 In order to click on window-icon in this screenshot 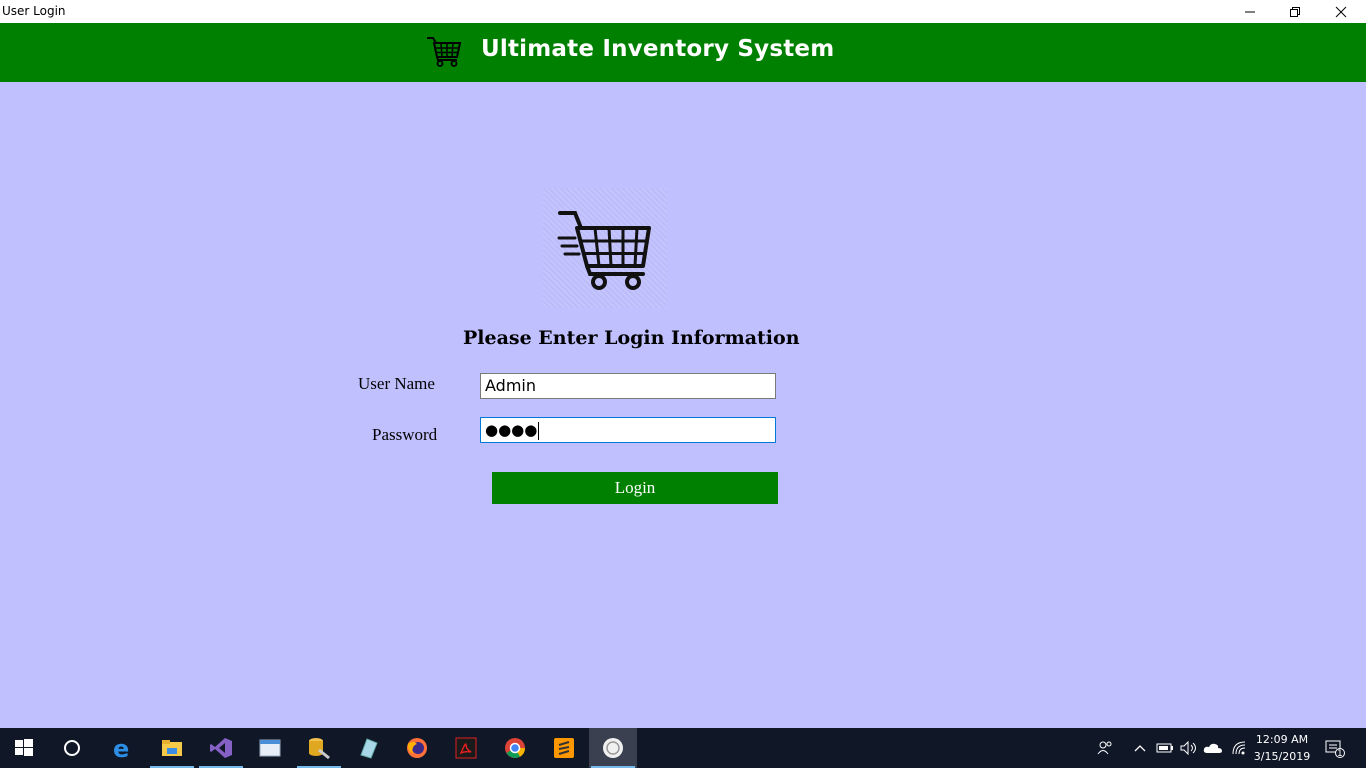, I will do `click(270, 748)`.